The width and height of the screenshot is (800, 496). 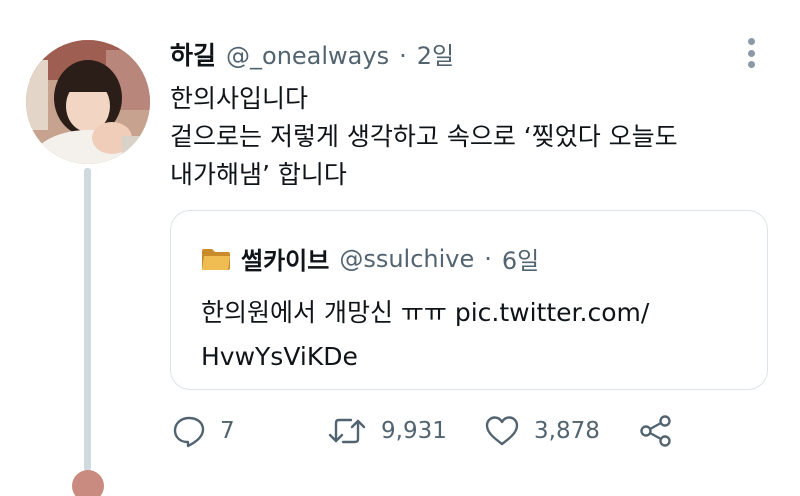 What do you see at coordinates (285, 261) in the screenshot?
I see `quoted-display-name: 썰카이브` at bounding box center [285, 261].